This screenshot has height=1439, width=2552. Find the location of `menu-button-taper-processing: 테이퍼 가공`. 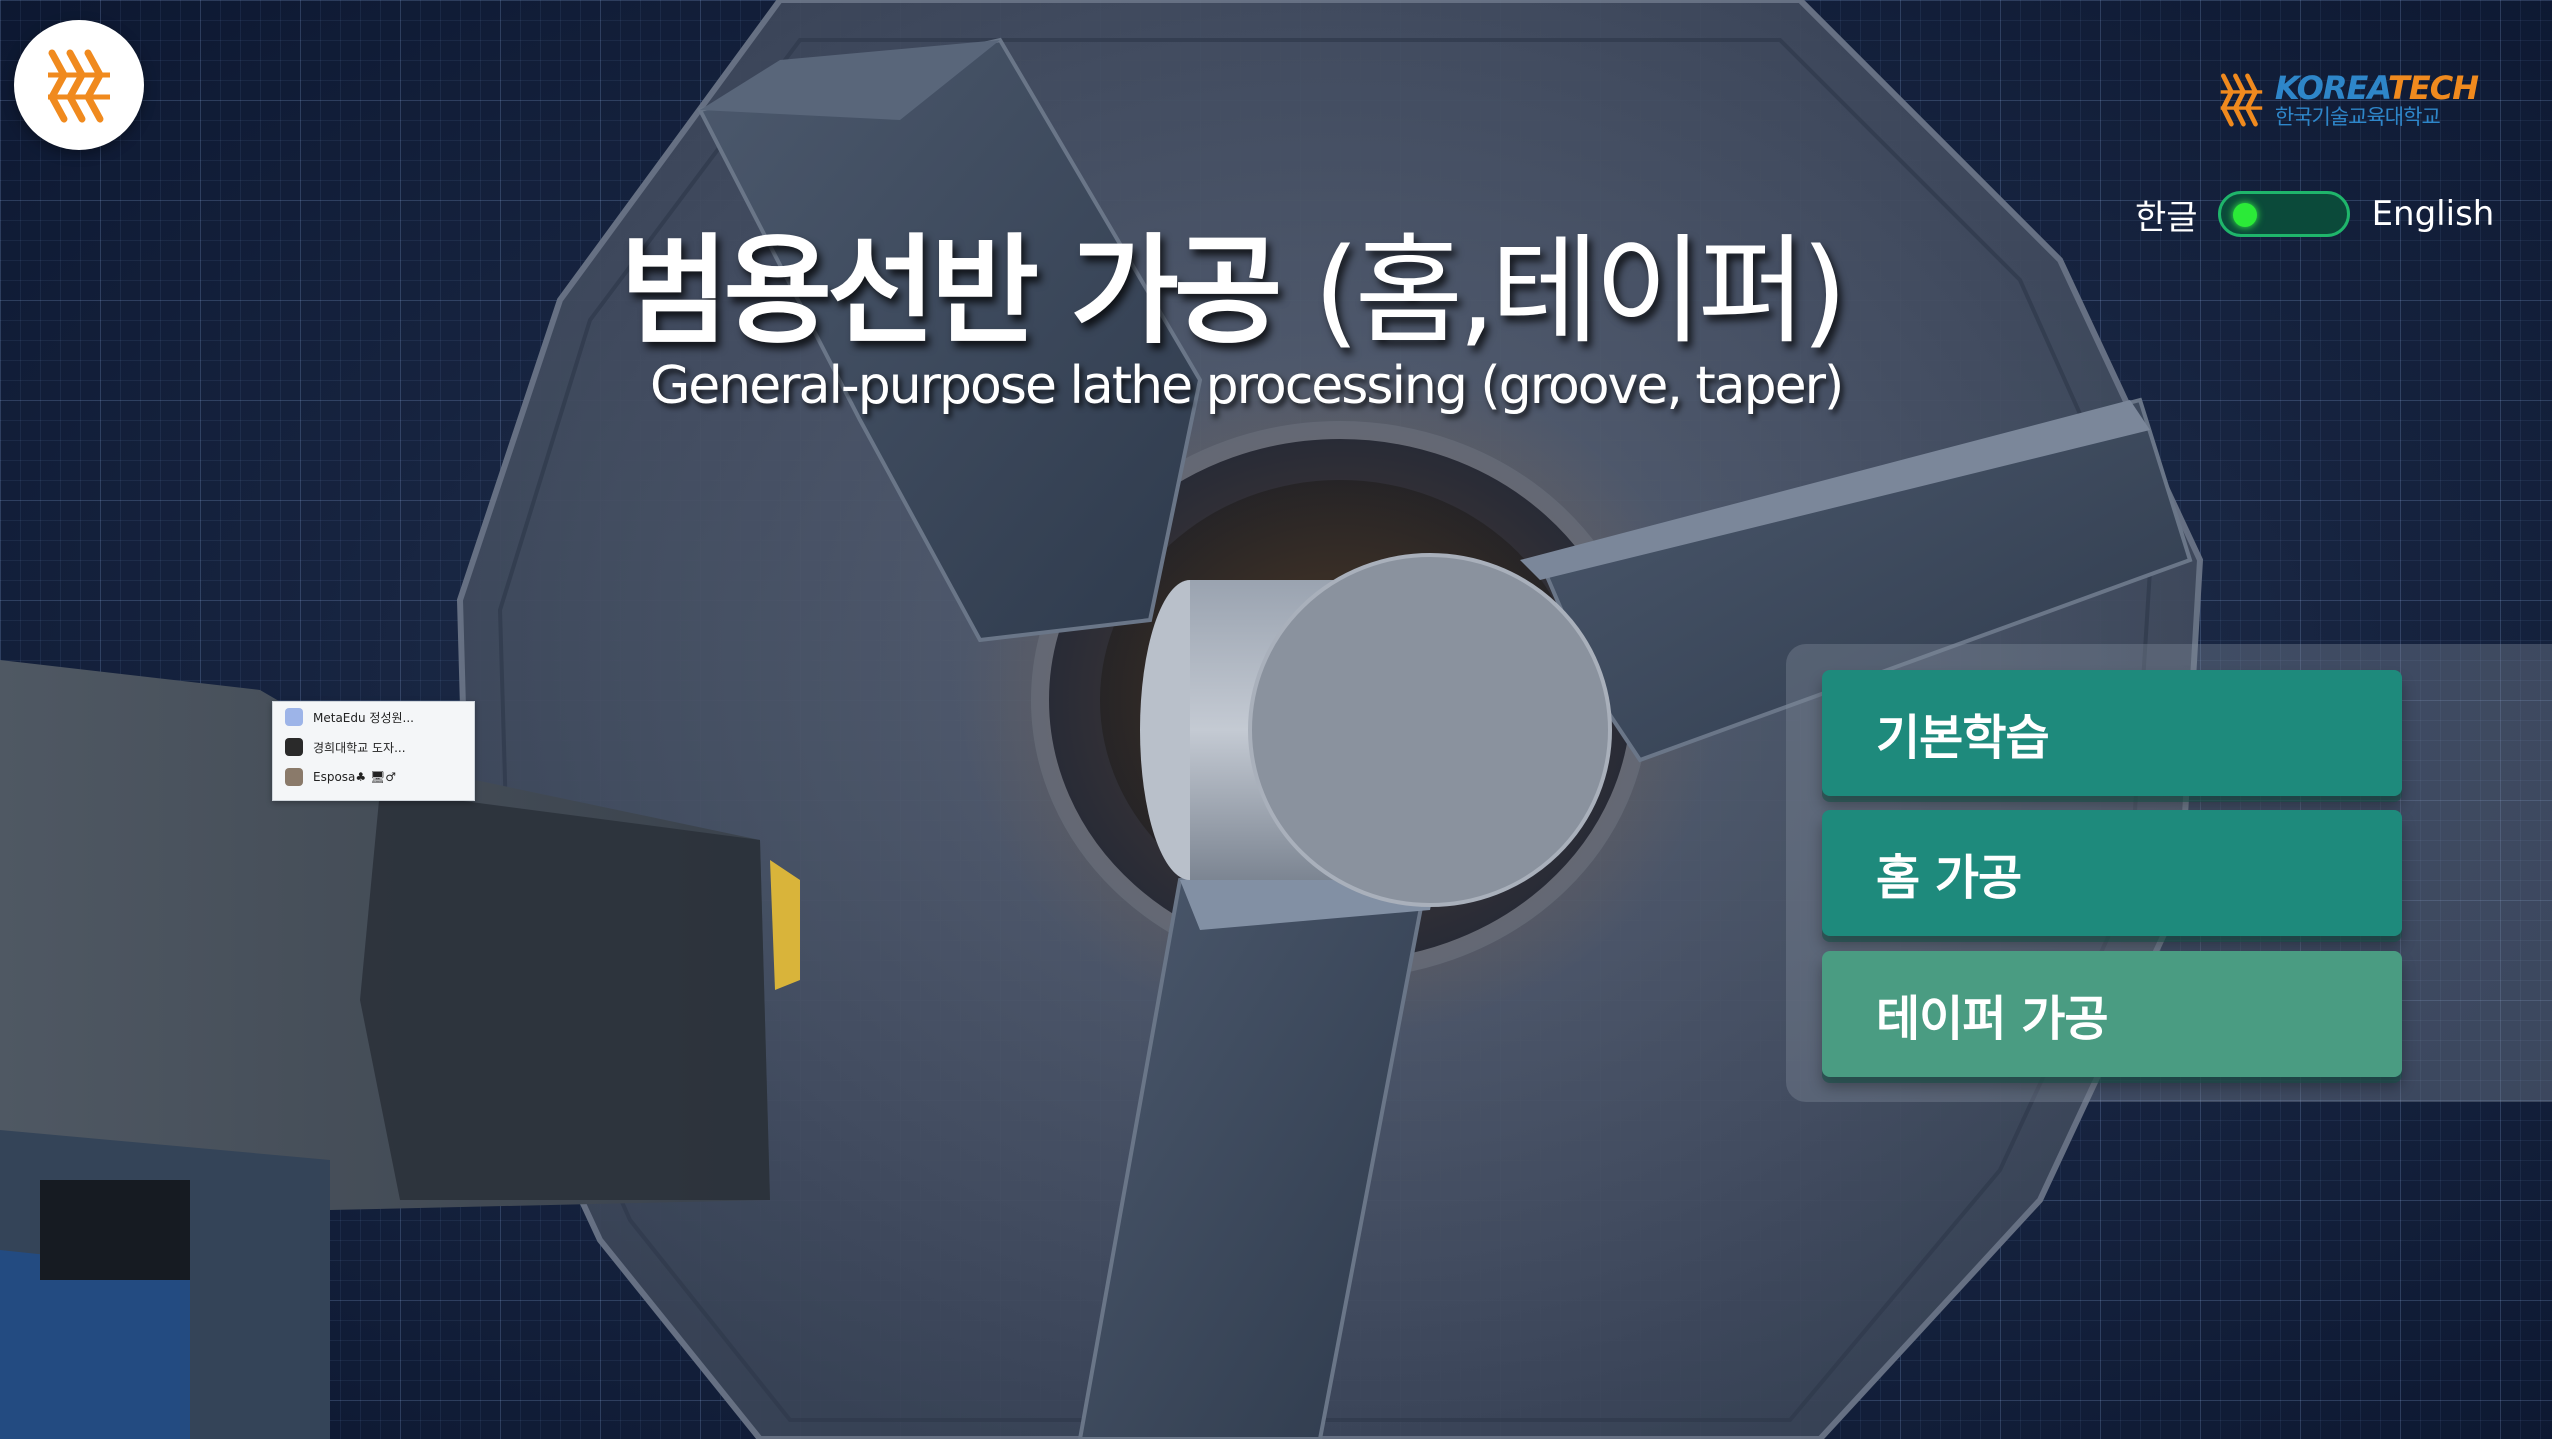

menu-button-taper-processing: 테이퍼 가공 is located at coordinates (2112, 1014).